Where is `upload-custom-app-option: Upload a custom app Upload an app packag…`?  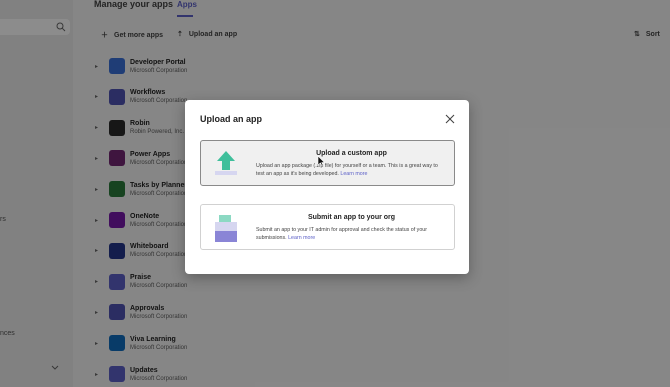 upload-custom-app-option: Upload a custom app Upload an app packag… is located at coordinates (327, 163).